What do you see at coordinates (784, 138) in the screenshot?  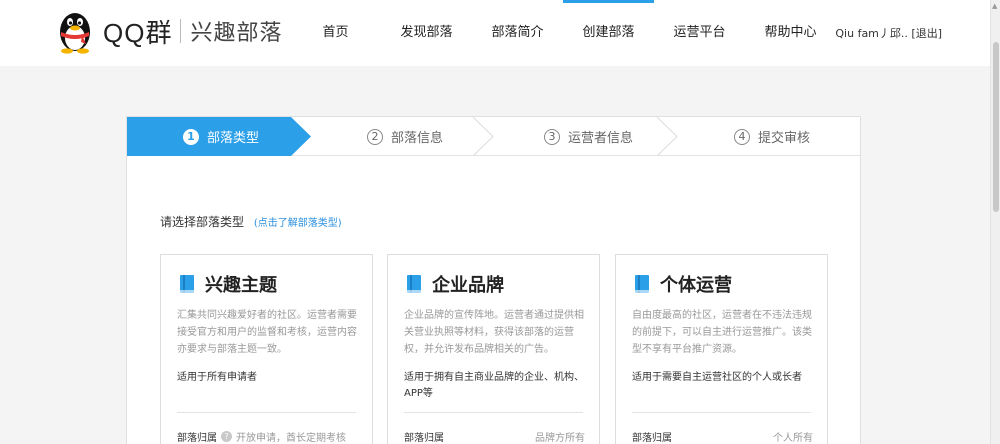 I see `step-label: 提交审核` at bounding box center [784, 138].